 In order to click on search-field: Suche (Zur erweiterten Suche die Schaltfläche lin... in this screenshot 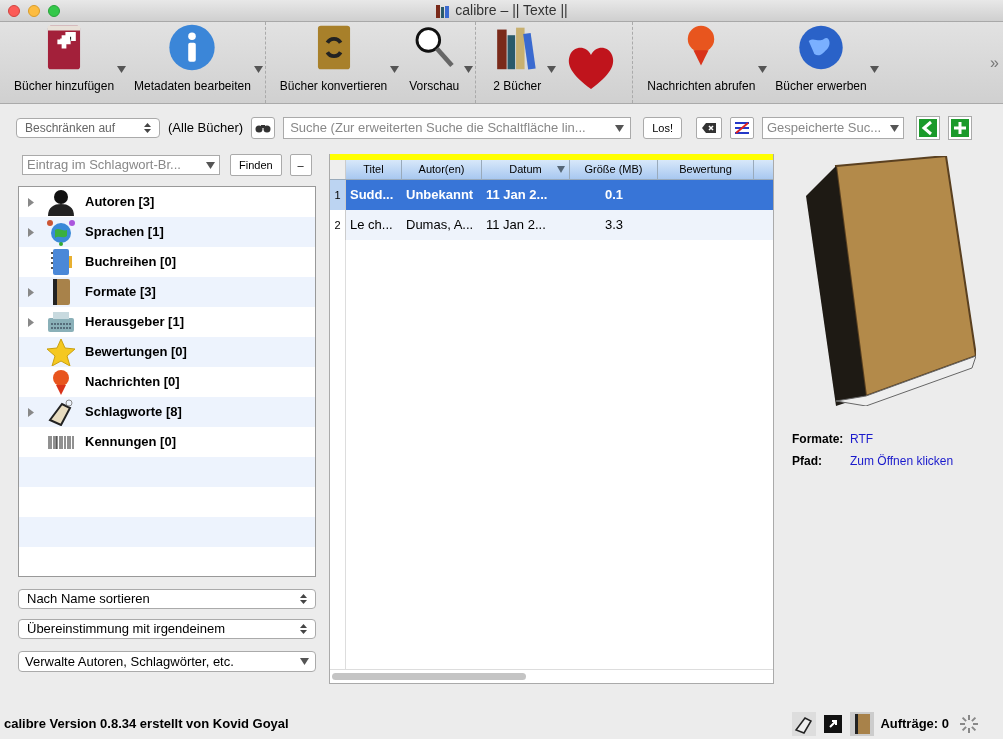, I will do `click(457, 128)`.